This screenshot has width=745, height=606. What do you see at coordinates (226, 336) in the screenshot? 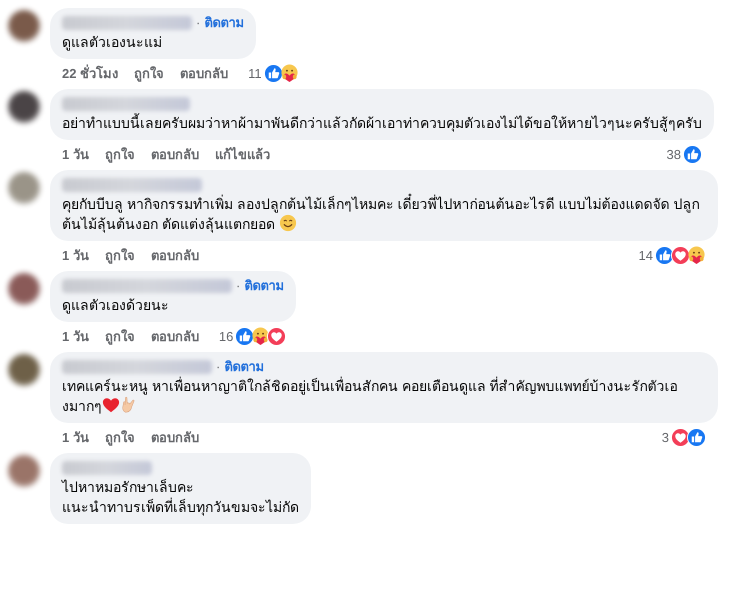
I see `reaction-count: 16` at bounding box center [226, 336].